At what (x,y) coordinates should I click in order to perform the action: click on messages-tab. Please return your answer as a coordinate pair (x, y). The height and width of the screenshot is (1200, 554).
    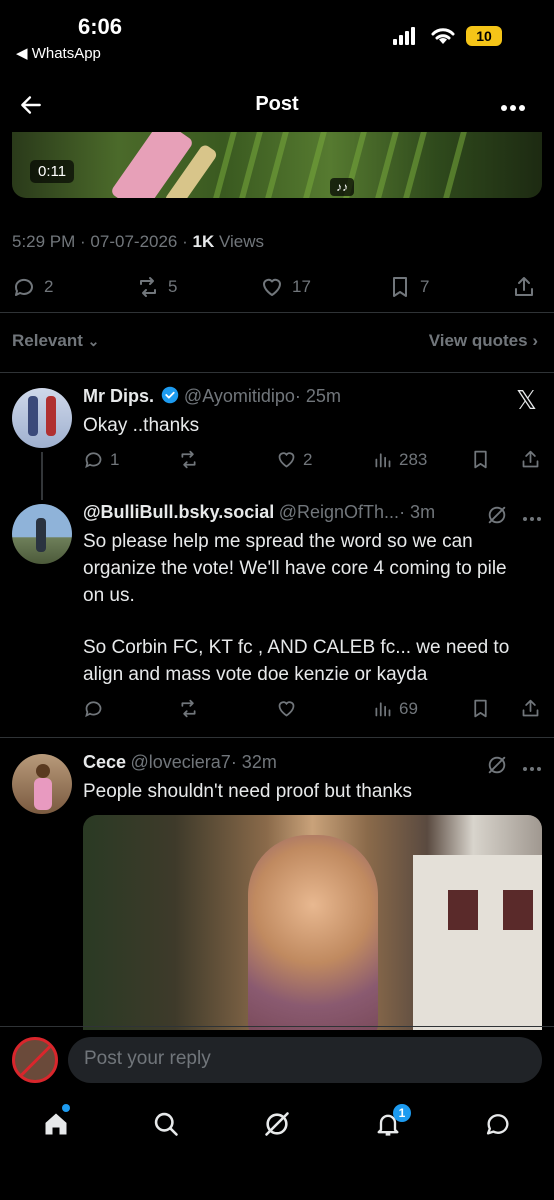
    Looking at the image, I should click on (498, 1126).